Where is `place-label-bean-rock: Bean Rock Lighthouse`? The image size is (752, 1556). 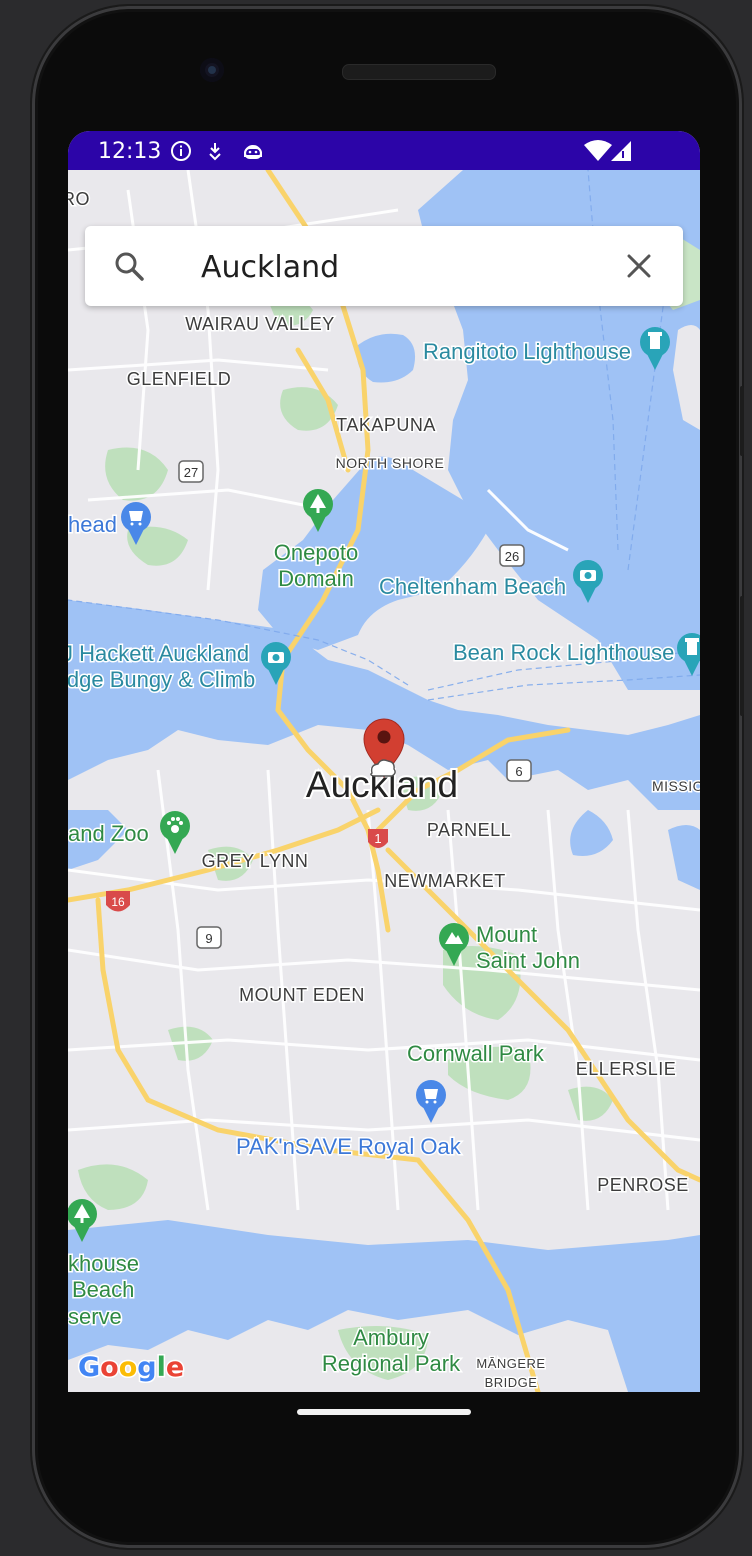 place-label-bean-rock: Bean Rock Lighthouse is located at coordinates (563, 652).